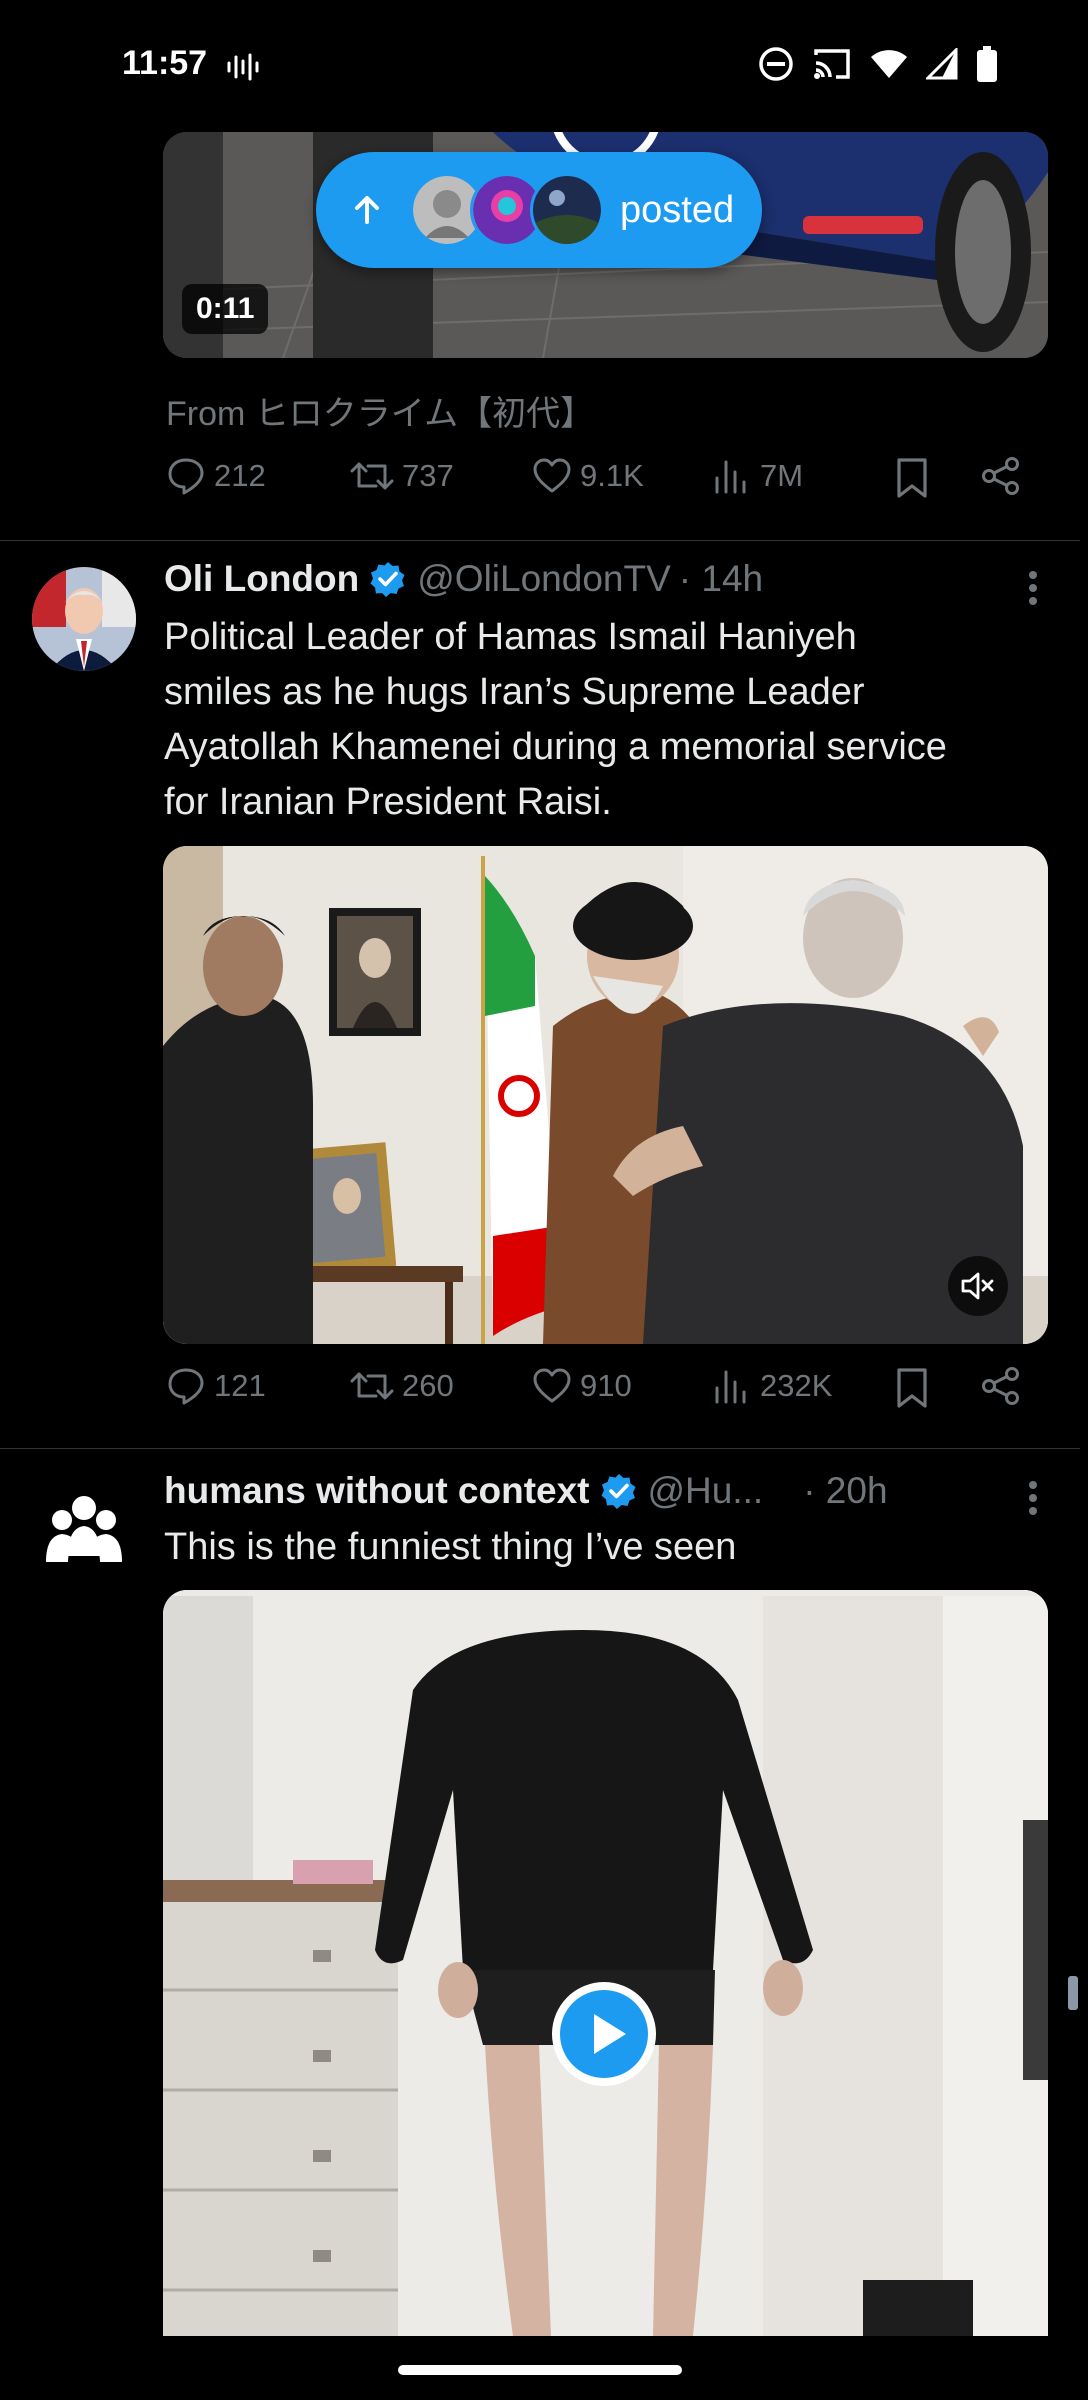 This screenshot has height=2400, width=1088. I want to click on reply-button: 212, so click(216, 476).